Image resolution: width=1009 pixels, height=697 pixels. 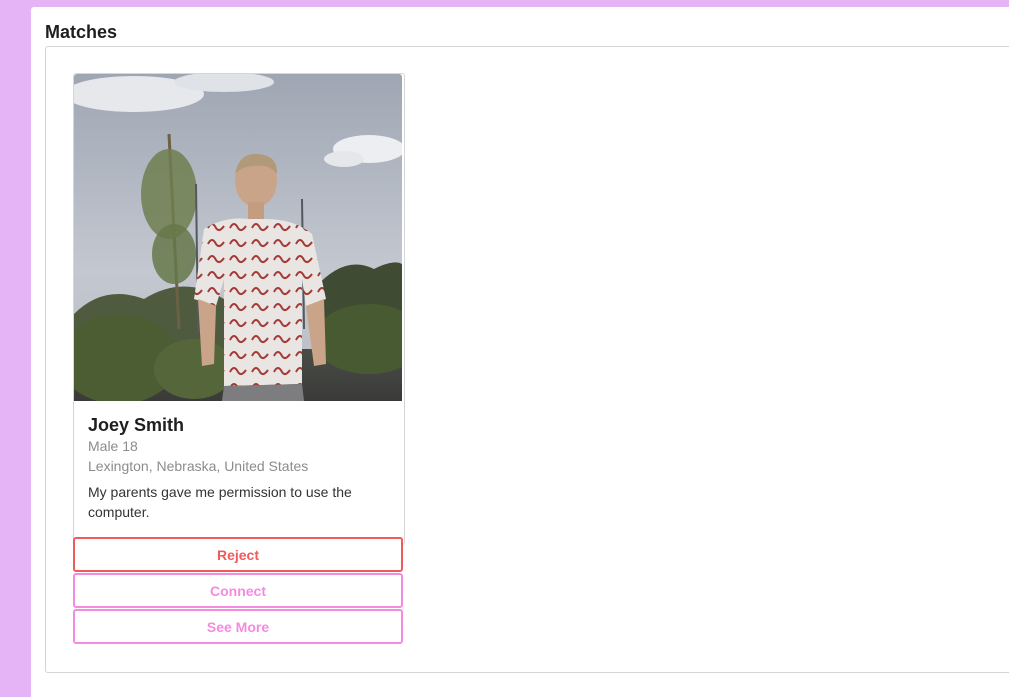 What do you see at coordinates (238, 626) in the screenshot?
I see `see-more-button: See More` at bounding box center [238, 626].